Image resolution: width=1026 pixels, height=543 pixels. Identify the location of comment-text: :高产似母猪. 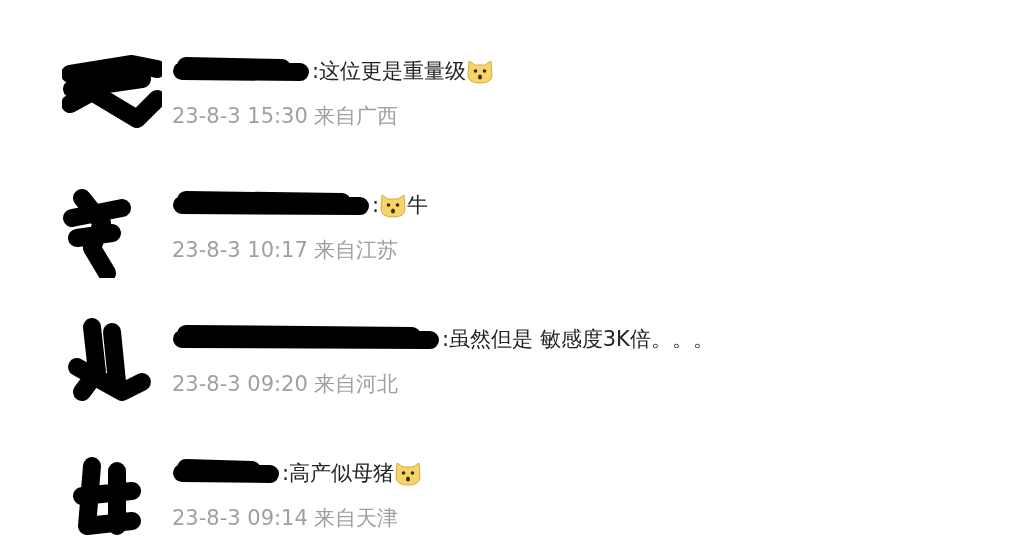
(338, 473).